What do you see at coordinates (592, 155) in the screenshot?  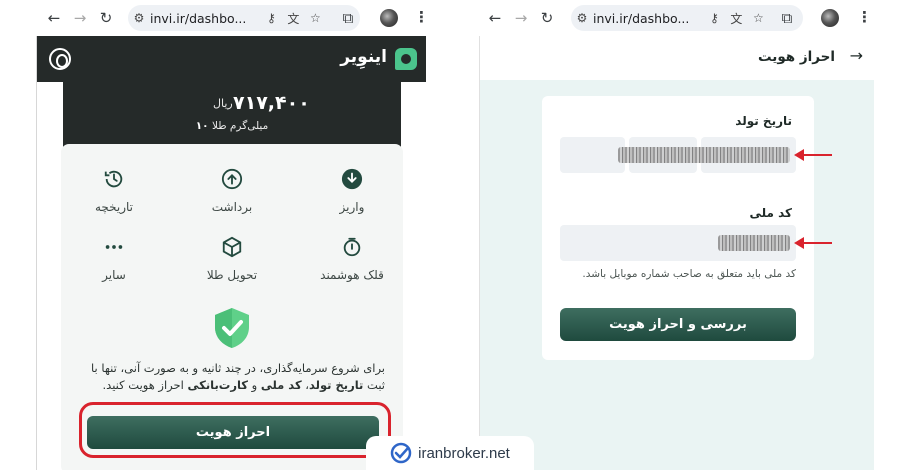 I see `birth-year-field` at bounding box center [592, 155].